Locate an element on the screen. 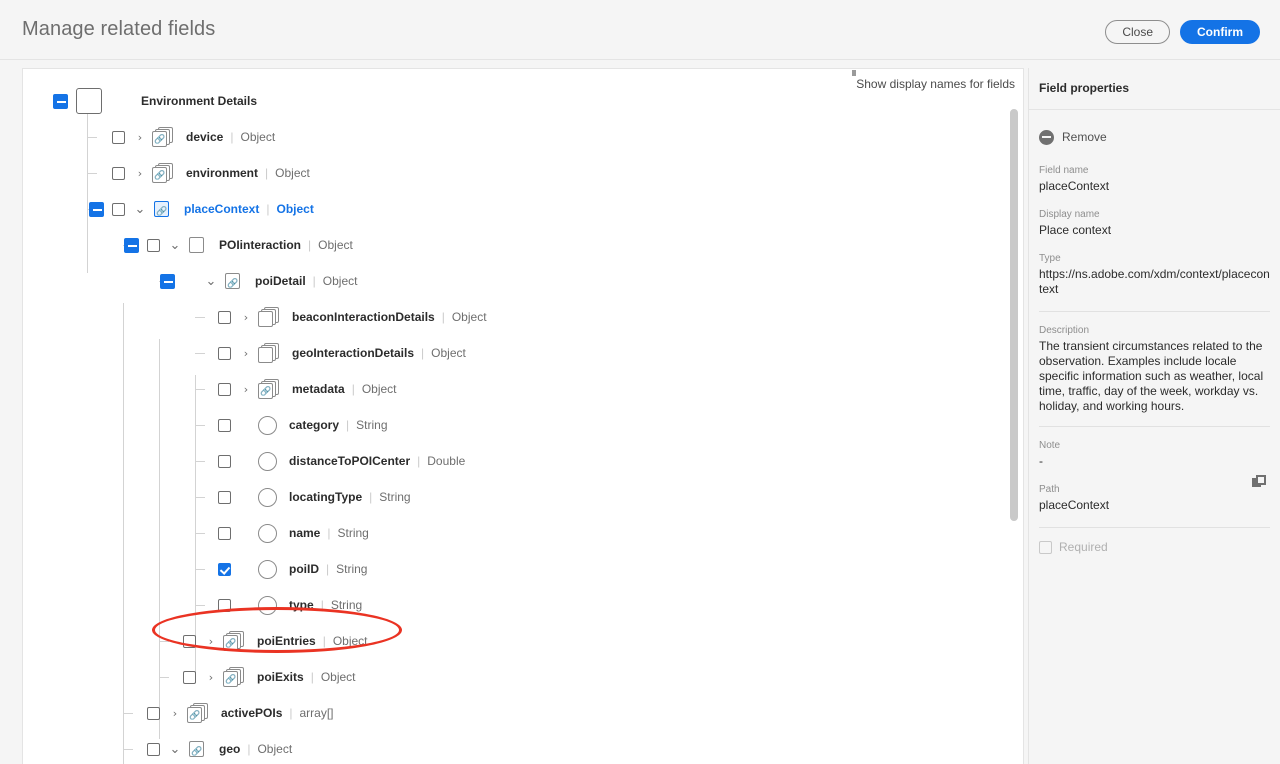  scalar-field-icon is located at coordinates (267, 605).